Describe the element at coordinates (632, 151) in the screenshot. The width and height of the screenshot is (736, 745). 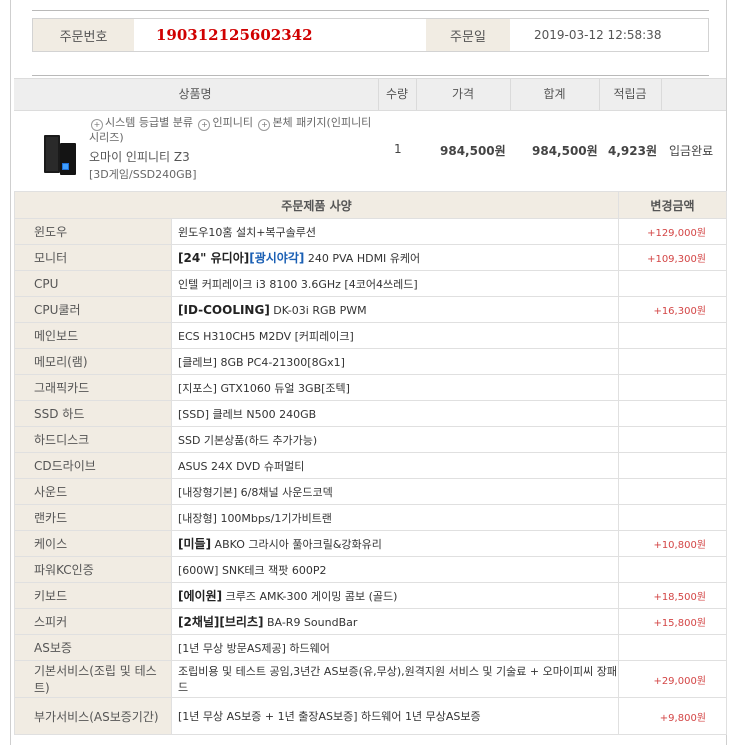
I see `product-points: 4,923원` at that location.